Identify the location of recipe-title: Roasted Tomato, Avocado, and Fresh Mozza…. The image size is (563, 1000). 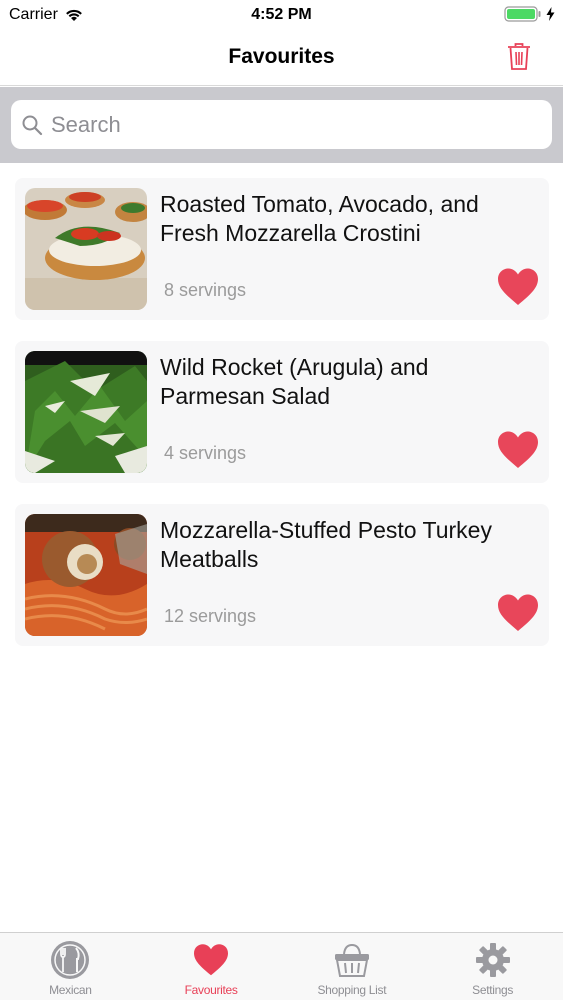
(319, 218).